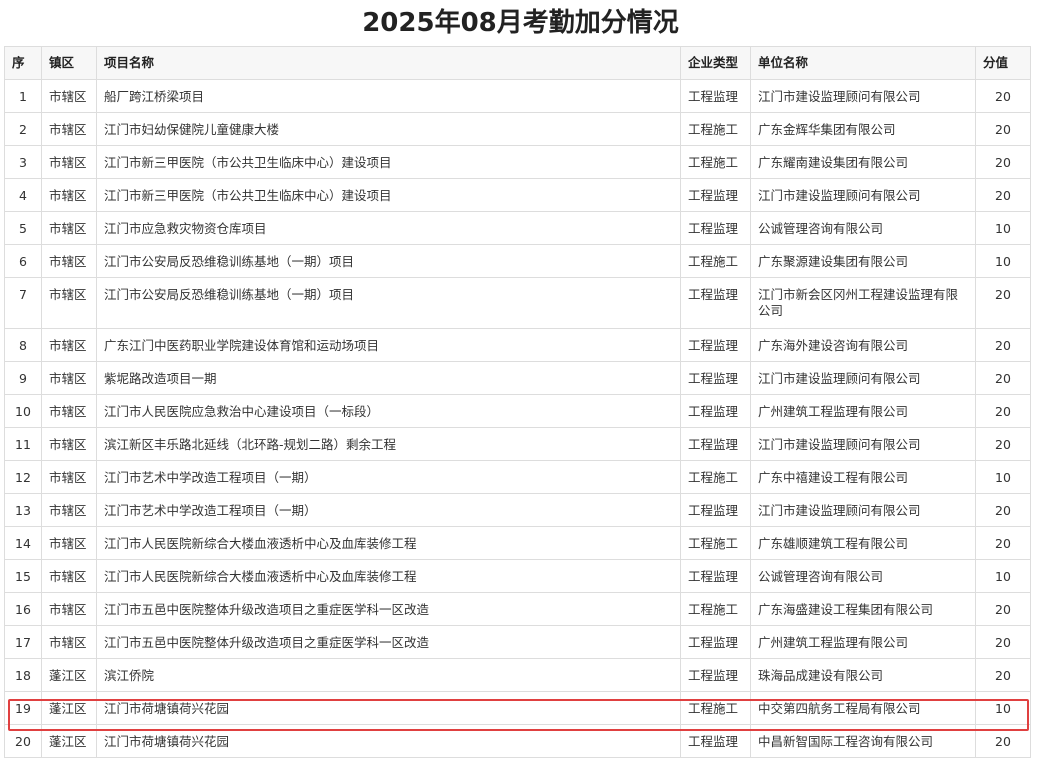  What do you see at coordinates (388, 129) in the screenshot?
I see `cell-project: 江门市妇幼保健院儿童健康大楼` at bounding box center [388, 129].